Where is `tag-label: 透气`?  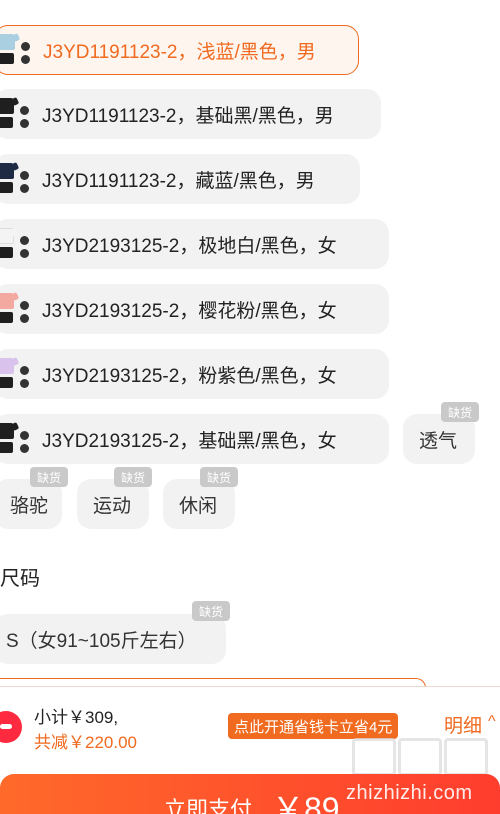
tag-label: 透气 is located at coordinates (438, 441).